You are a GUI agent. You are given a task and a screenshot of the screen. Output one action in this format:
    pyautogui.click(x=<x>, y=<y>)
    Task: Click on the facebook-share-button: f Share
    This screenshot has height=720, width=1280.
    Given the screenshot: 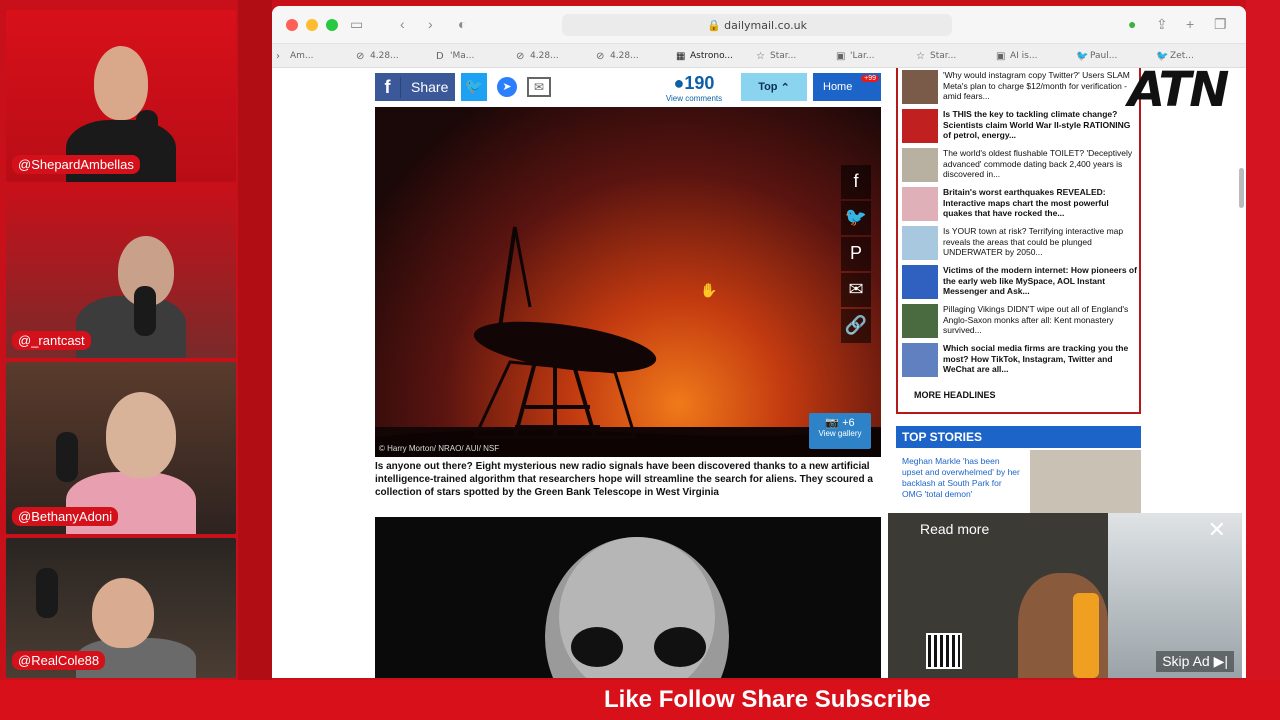 What is the action you would take?
    pyautogui.click(x=415, y=87)
    